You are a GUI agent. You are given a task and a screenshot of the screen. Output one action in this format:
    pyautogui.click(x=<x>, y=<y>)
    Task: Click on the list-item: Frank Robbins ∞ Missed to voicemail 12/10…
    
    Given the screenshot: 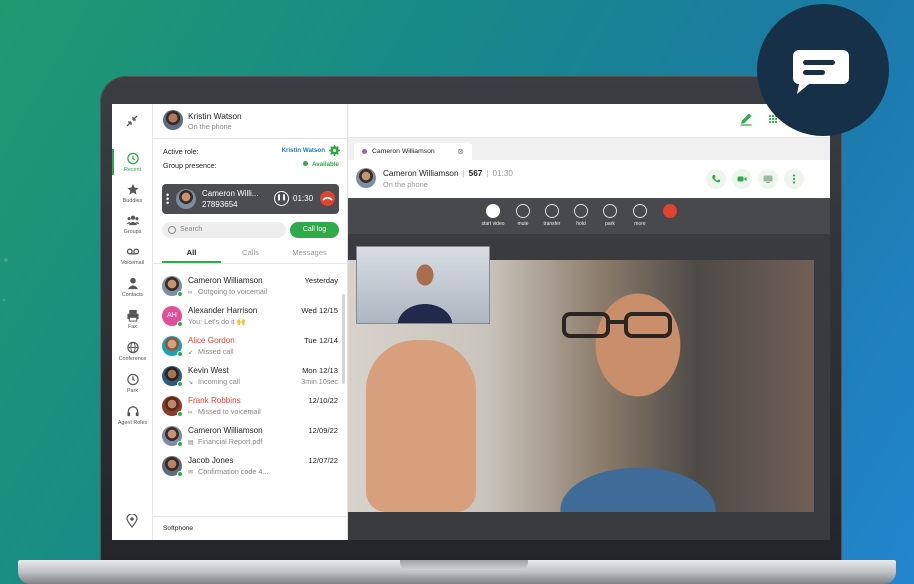 What is the action you would take?
    pyautogui.click(x=250, y=407)
    